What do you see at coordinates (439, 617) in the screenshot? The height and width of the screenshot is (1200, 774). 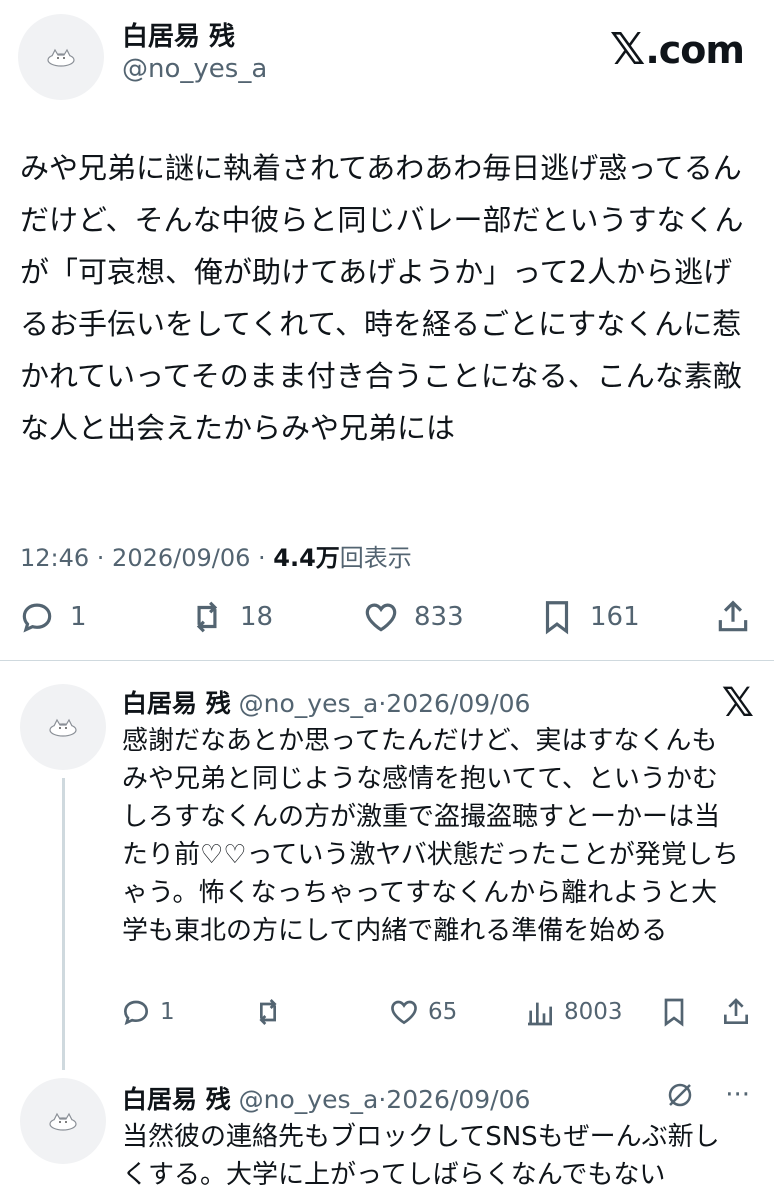 I see `like-count: 833` at bounding box center [439, 617].